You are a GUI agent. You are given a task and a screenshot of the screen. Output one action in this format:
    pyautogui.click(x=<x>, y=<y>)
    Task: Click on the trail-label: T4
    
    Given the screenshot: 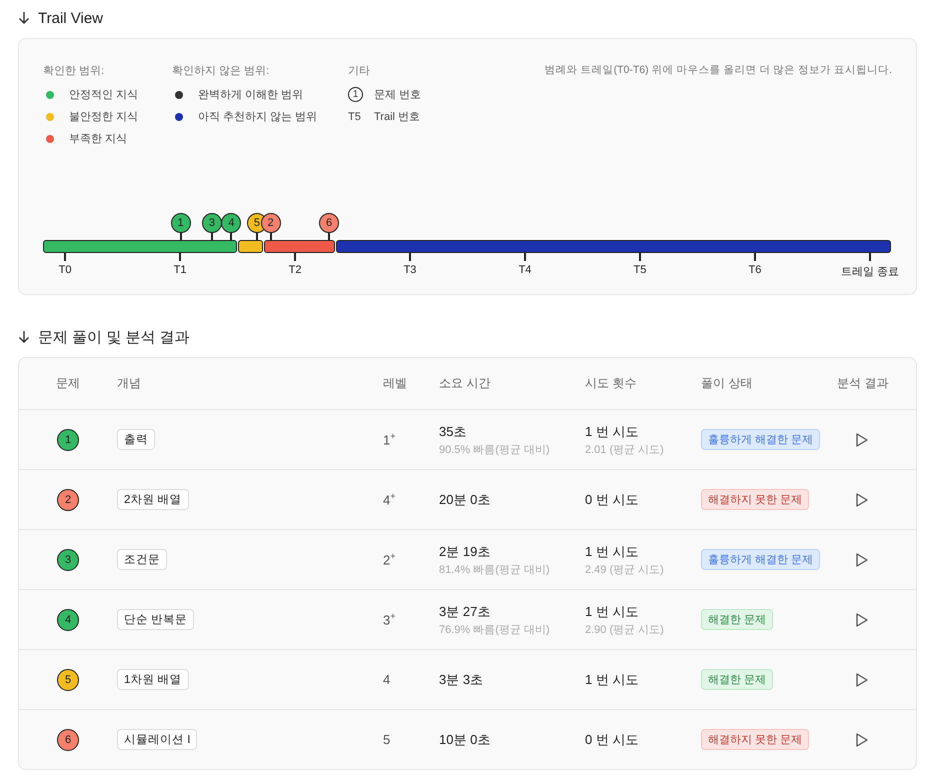 What is the action you would take?
    pyautogui.click(x=525, y=270)
    